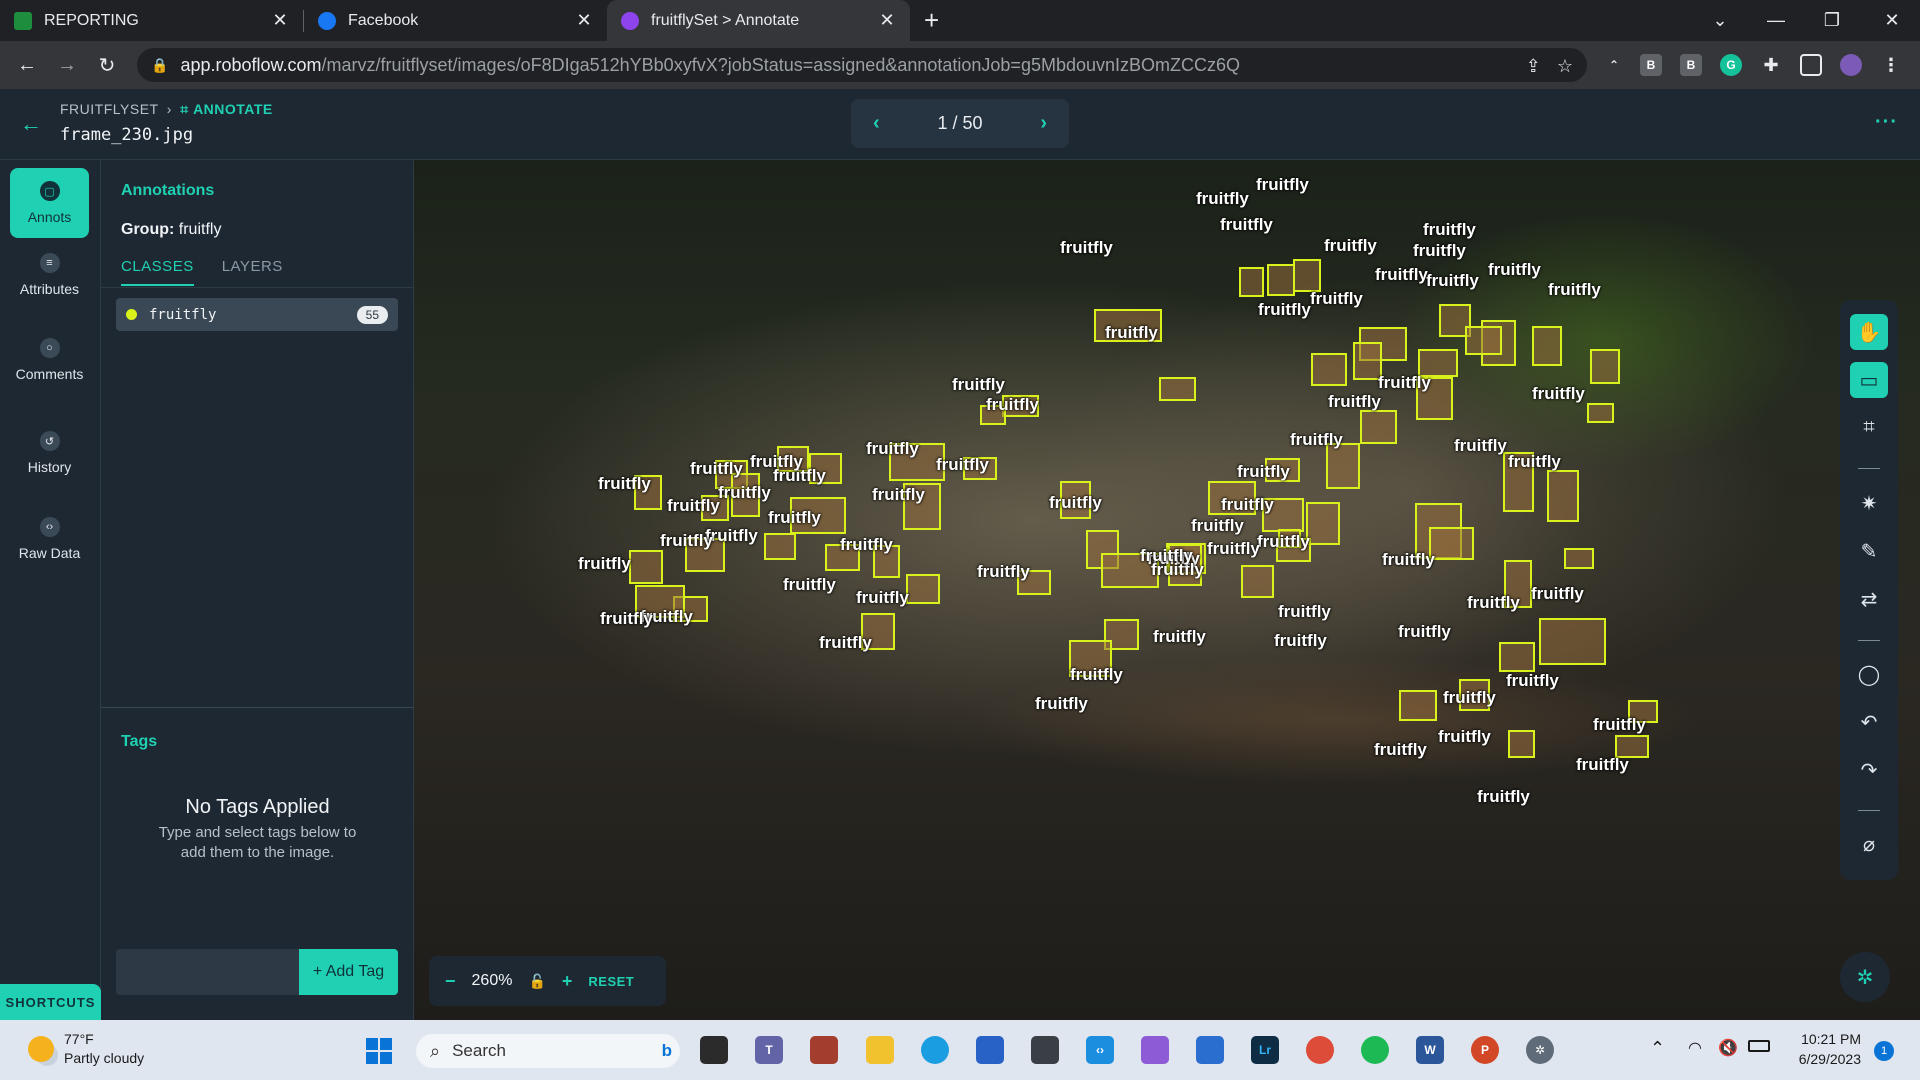 This screenshot has width=1920, height=1080. I want to click on volume-muted-icon: 🔇, so click(1728, 1048).